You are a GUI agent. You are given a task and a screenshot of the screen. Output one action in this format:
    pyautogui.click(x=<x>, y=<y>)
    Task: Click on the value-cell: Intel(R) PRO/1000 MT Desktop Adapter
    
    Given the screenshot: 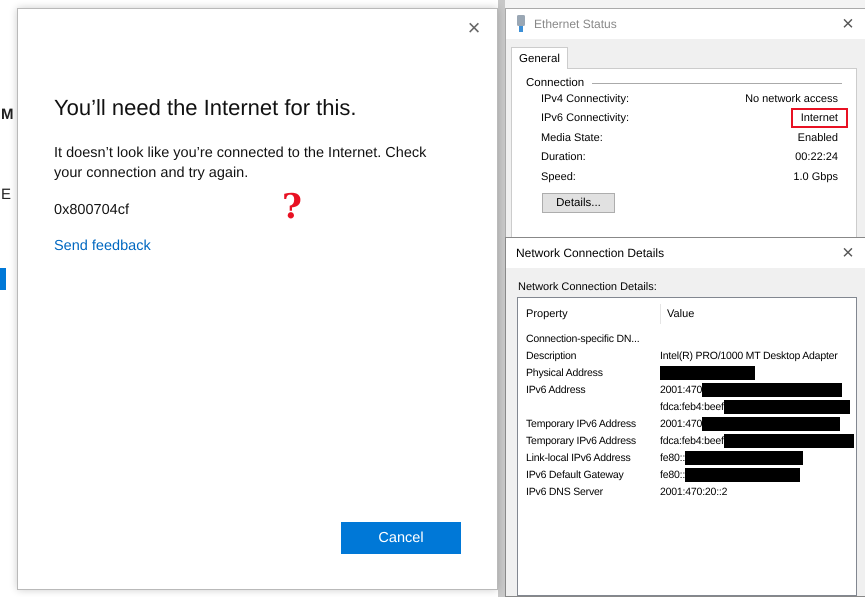 What is the action you would take?
    pyautogui.click(x=749, y=356)
    